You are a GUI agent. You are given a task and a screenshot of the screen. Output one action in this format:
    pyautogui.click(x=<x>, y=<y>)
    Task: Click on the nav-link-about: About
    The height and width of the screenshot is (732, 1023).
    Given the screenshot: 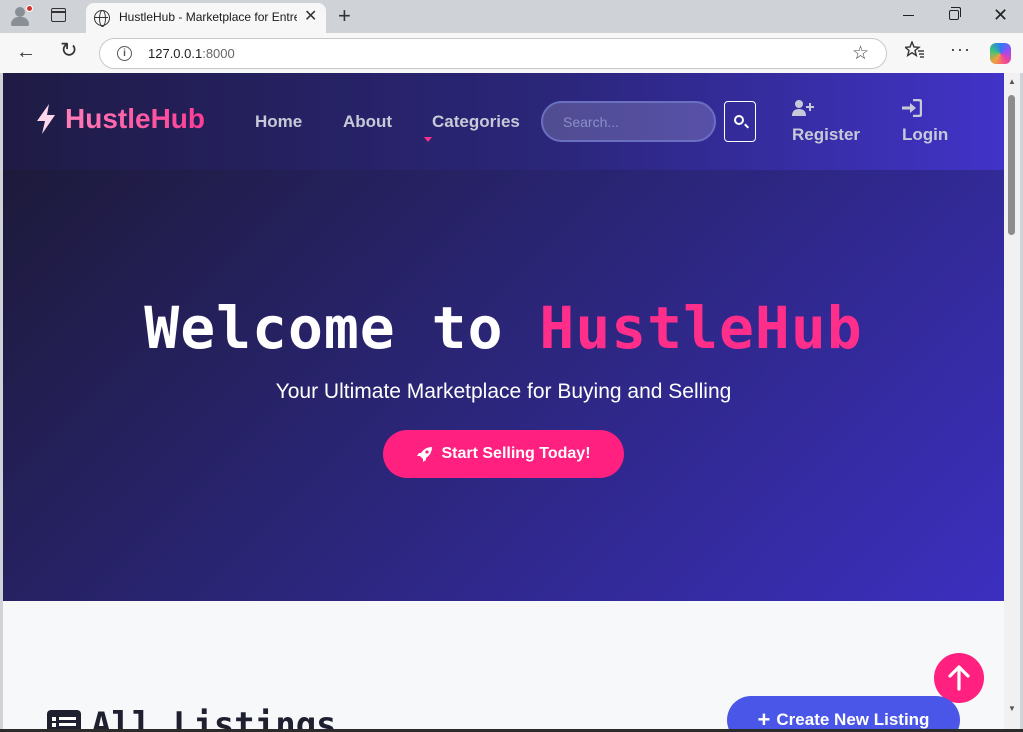 What is the action you would take?
    pyautogui.click(x=367, y=122)
    